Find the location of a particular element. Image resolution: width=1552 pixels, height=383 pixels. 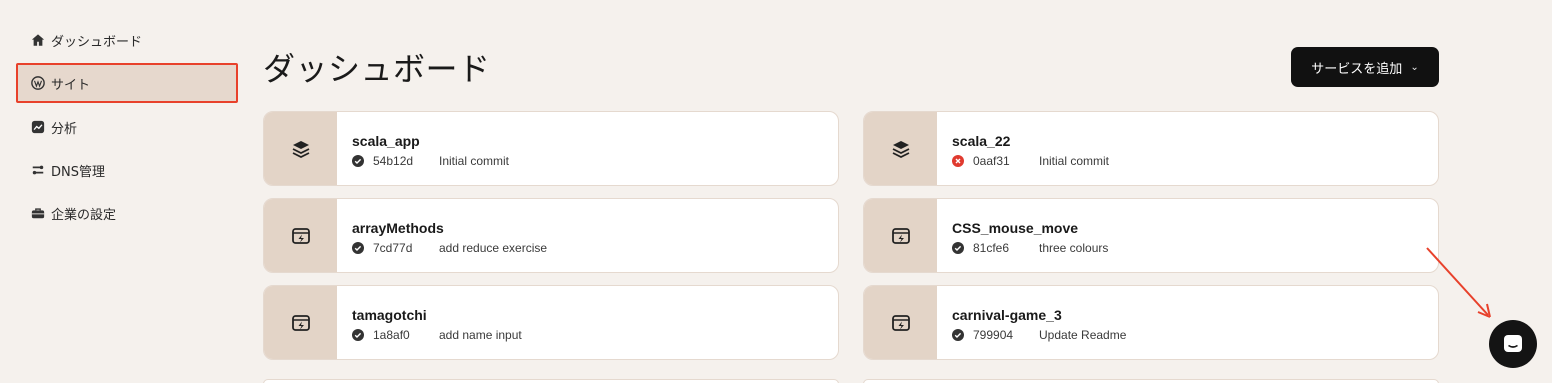

sidebar-item-dns: DNS管理 is located at coordinates (127, 170).